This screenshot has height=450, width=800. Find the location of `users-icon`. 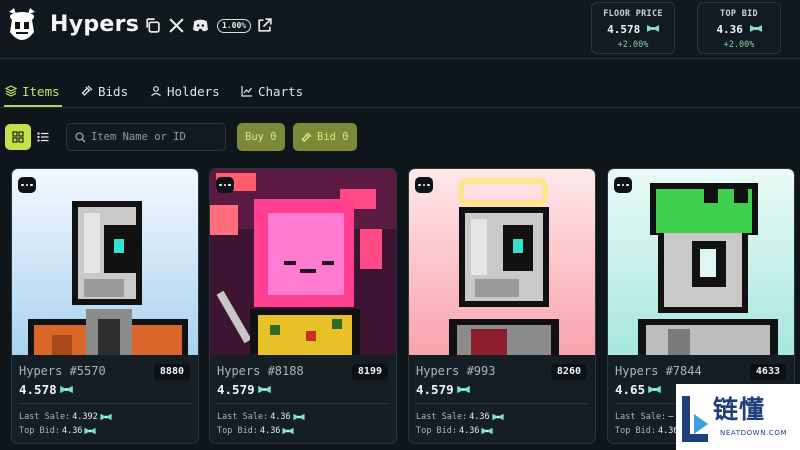

users-icon is located at coordinates (156, 91).